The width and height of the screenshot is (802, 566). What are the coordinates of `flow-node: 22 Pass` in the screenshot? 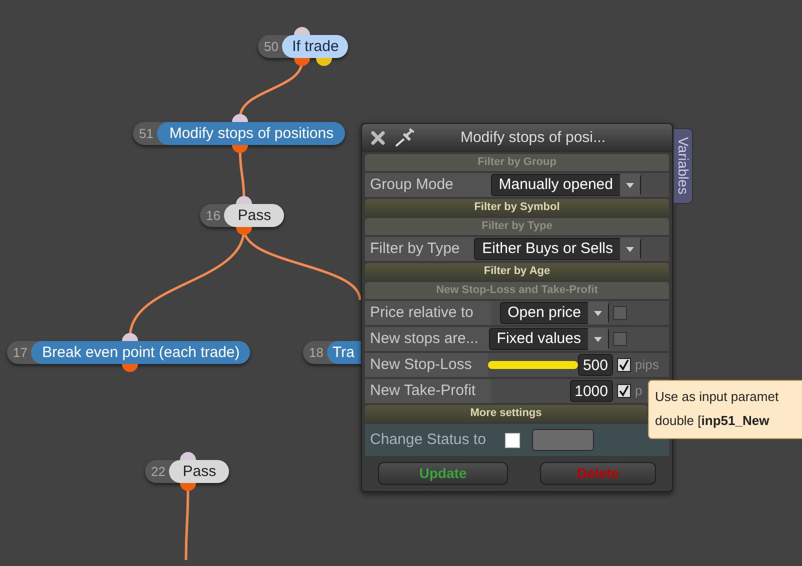 It's located at (187, 471).